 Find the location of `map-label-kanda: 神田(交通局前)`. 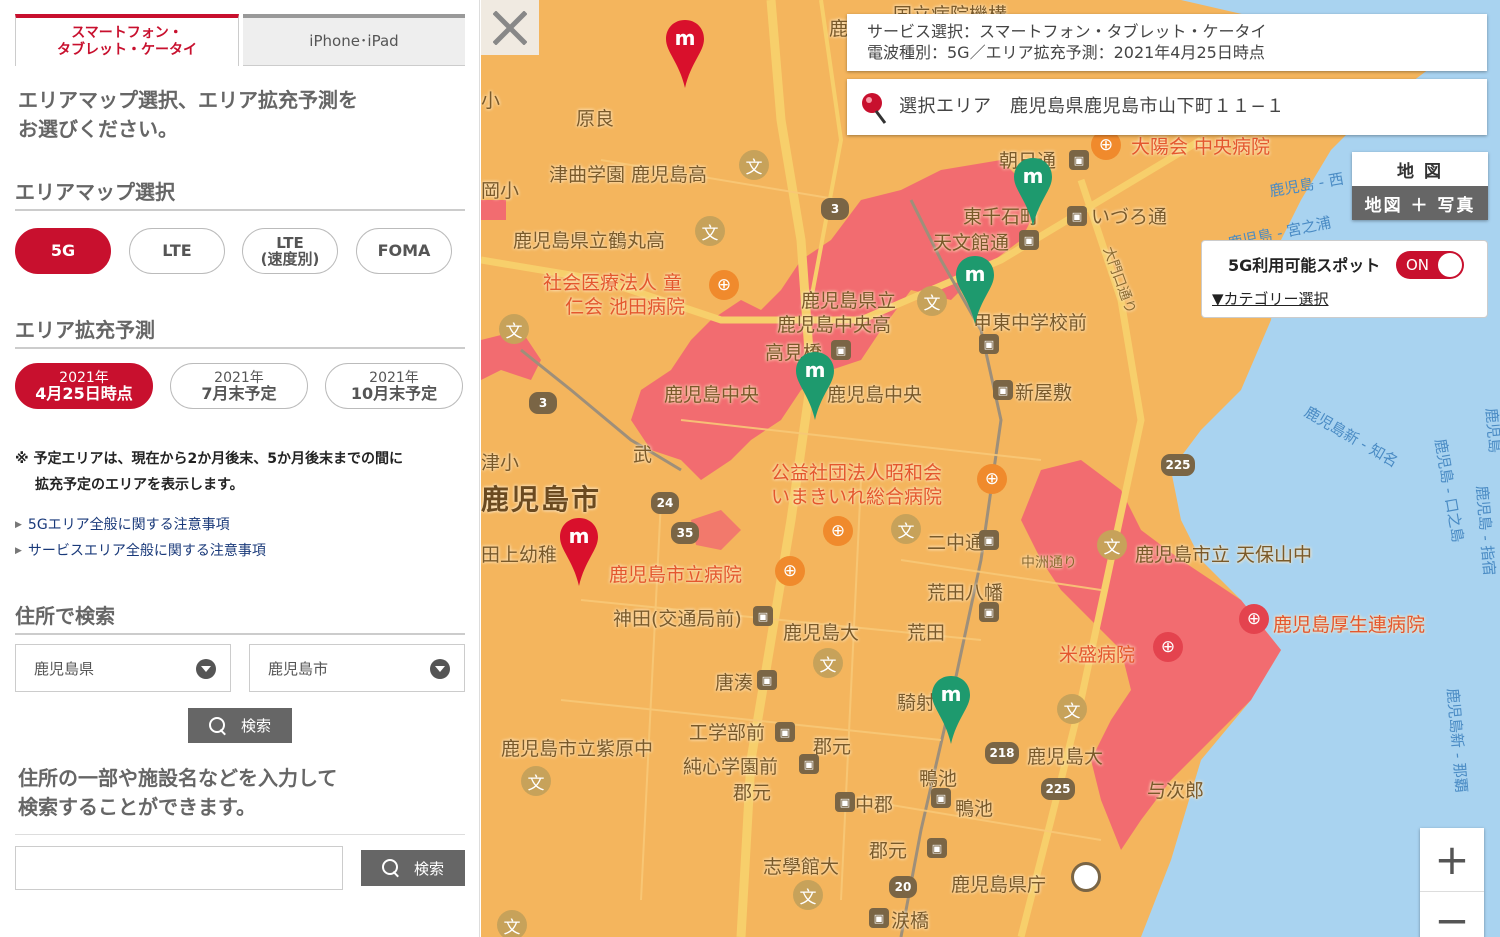

map-label-kanda: 神田(交通局前) is located at coordinates (677, 619).